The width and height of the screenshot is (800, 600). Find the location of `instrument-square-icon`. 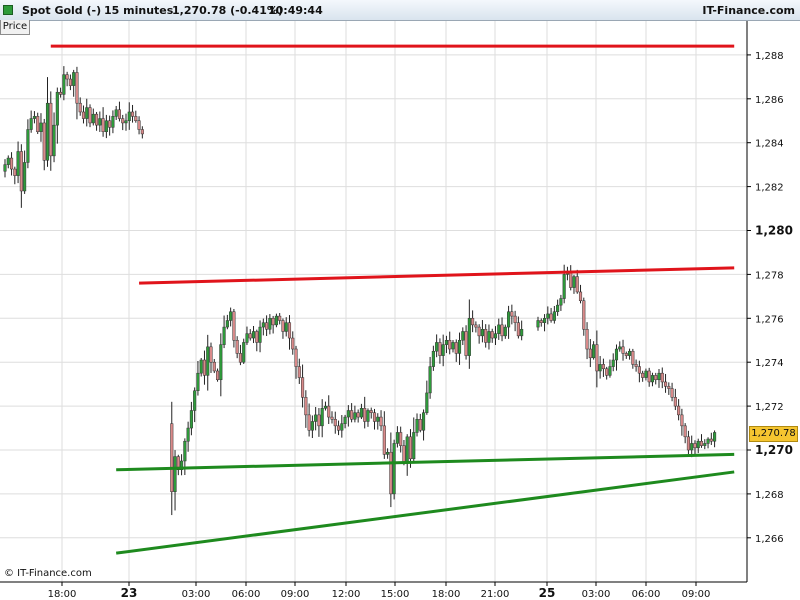

instrument-square-icon is located at coordinates (8, 10).